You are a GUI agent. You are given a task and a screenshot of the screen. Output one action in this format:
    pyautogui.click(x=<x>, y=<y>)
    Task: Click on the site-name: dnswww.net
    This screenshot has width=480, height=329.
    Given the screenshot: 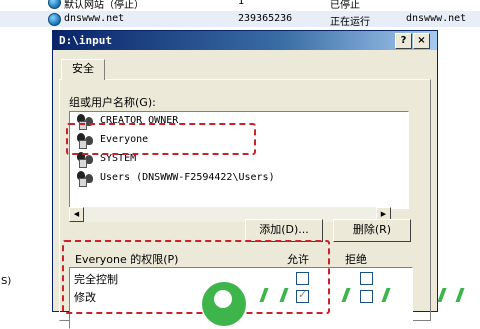 What is the action you would take?
    pyautogui.click(x=94, y=18)
    